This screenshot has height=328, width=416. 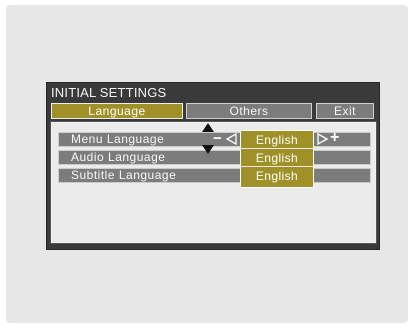 What do you see at coordinates (231, 139) in the screenshot?
I see `arrow-left-icon` at bounding box center [231, 139].